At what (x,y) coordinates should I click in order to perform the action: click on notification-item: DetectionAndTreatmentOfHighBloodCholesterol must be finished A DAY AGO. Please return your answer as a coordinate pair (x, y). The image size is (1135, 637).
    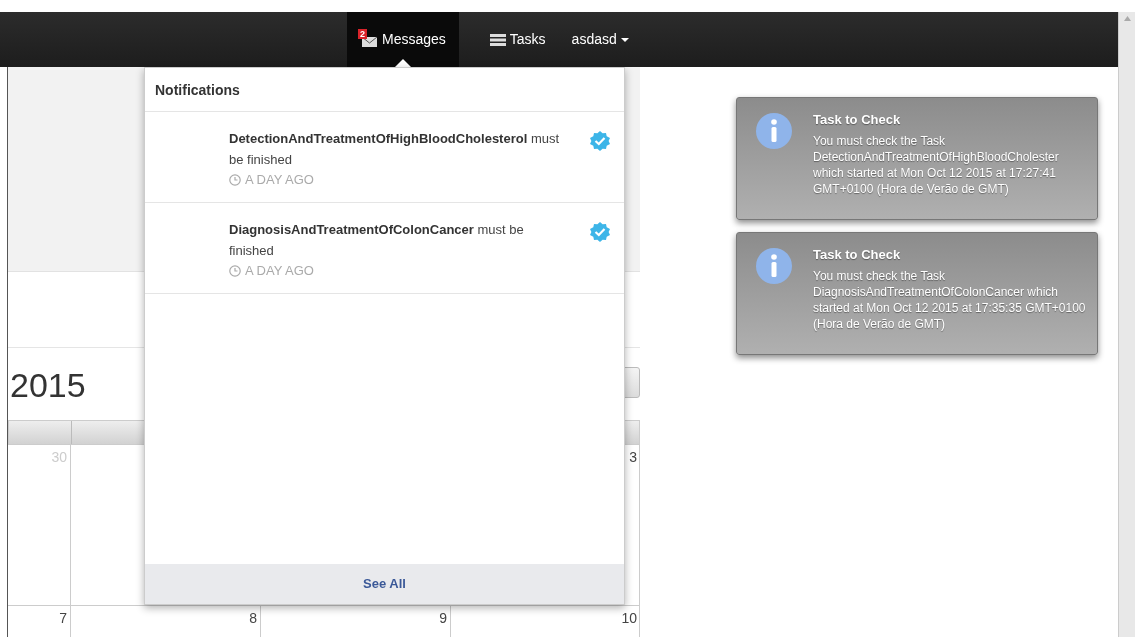
    Looking at the image, I should click on (384, 157).